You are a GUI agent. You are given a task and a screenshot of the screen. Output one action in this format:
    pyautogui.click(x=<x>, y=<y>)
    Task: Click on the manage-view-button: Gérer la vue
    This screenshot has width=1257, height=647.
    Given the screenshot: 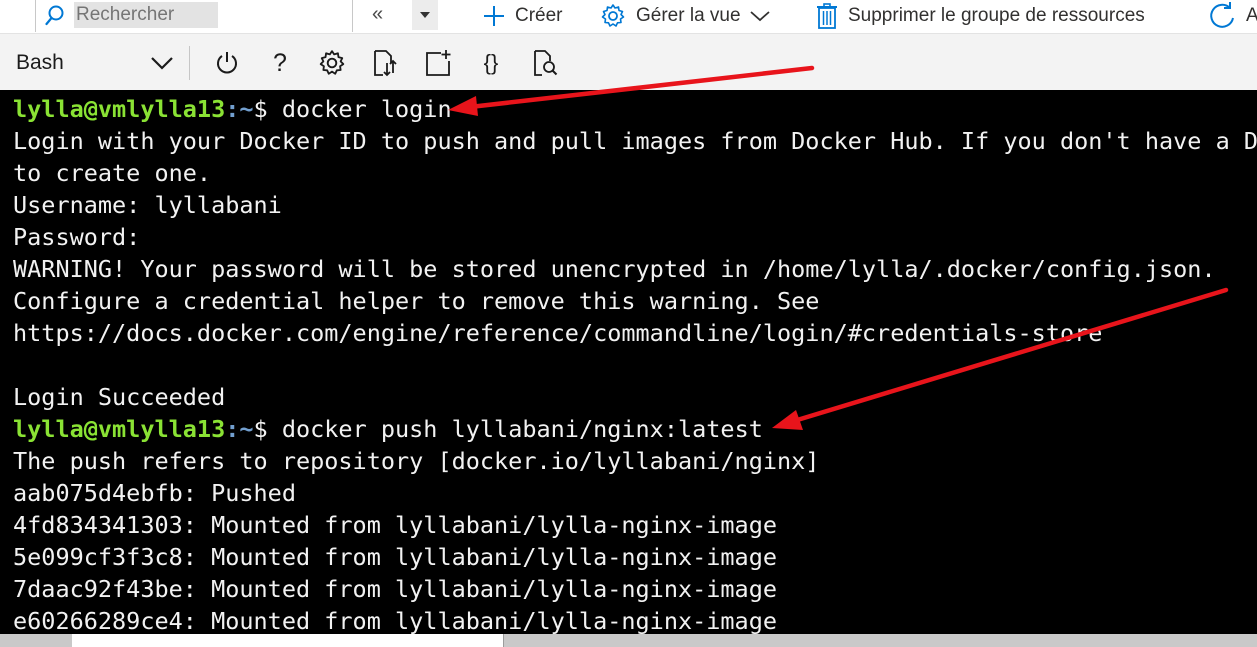 What is the action you would take?
    pyautogui.click(x=685, y=16)
    